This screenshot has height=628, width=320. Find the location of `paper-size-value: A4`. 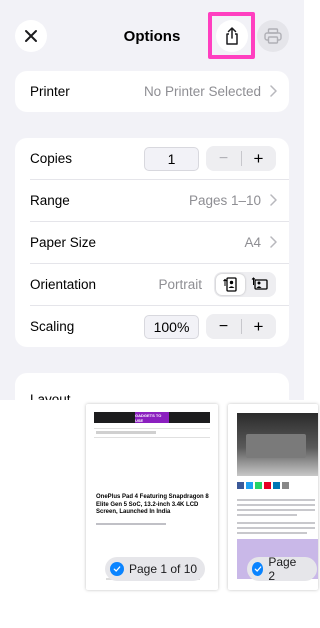

paper-size-value: A4 is located at coordinates (252, 242).